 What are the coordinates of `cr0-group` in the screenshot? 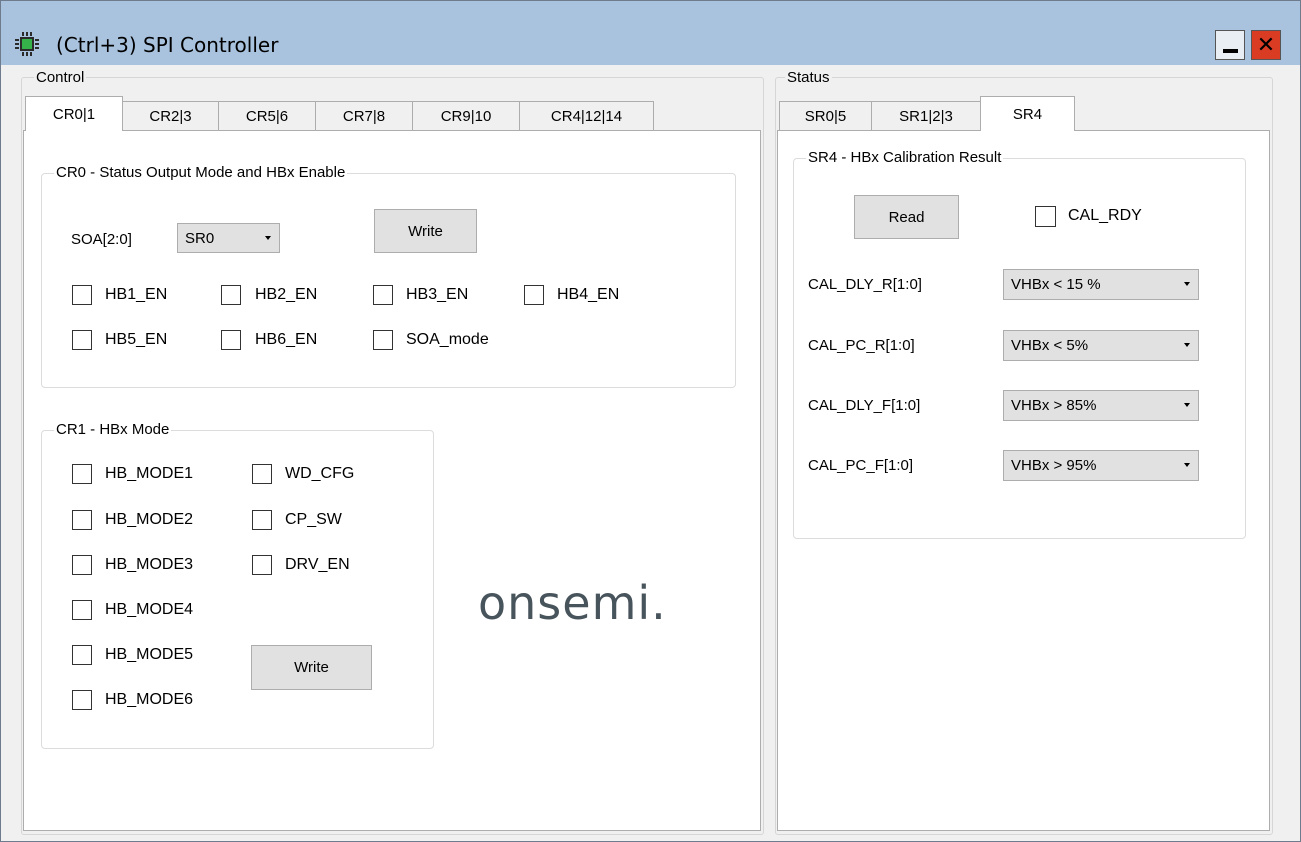 It's located at (388, 280).